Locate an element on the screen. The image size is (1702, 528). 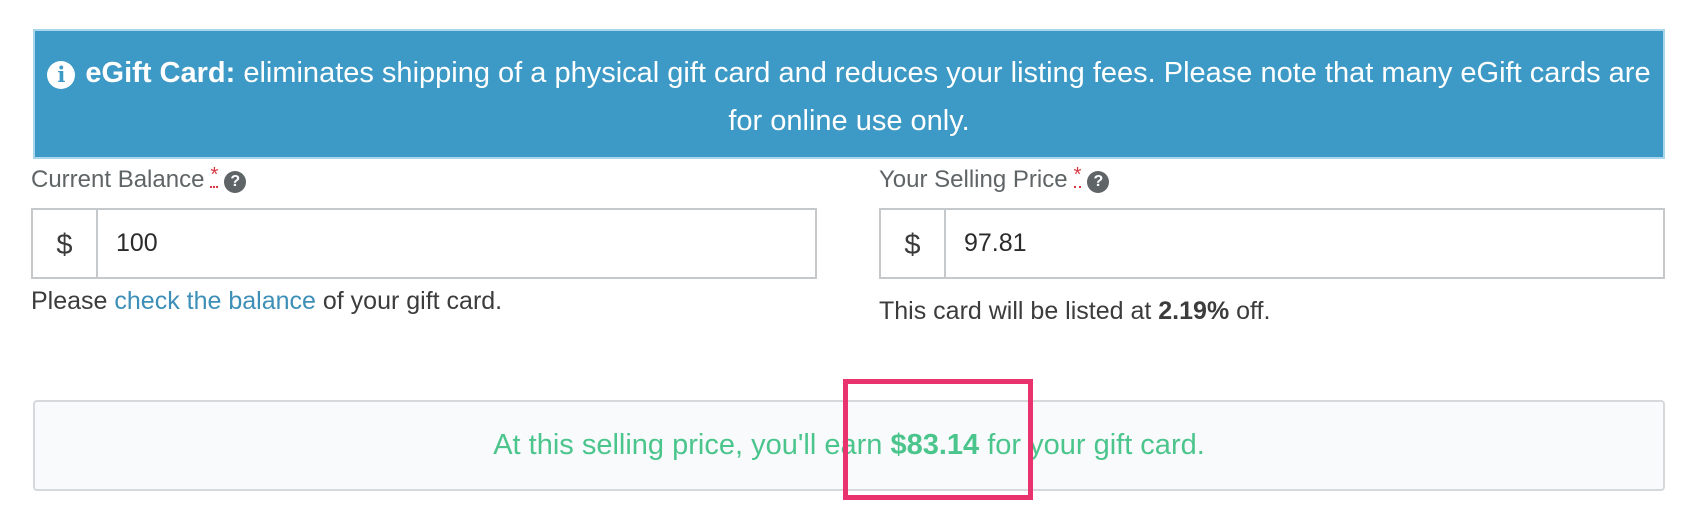
discount-note-prefix: This card will be listed at is located at coordinates (1019, 311).